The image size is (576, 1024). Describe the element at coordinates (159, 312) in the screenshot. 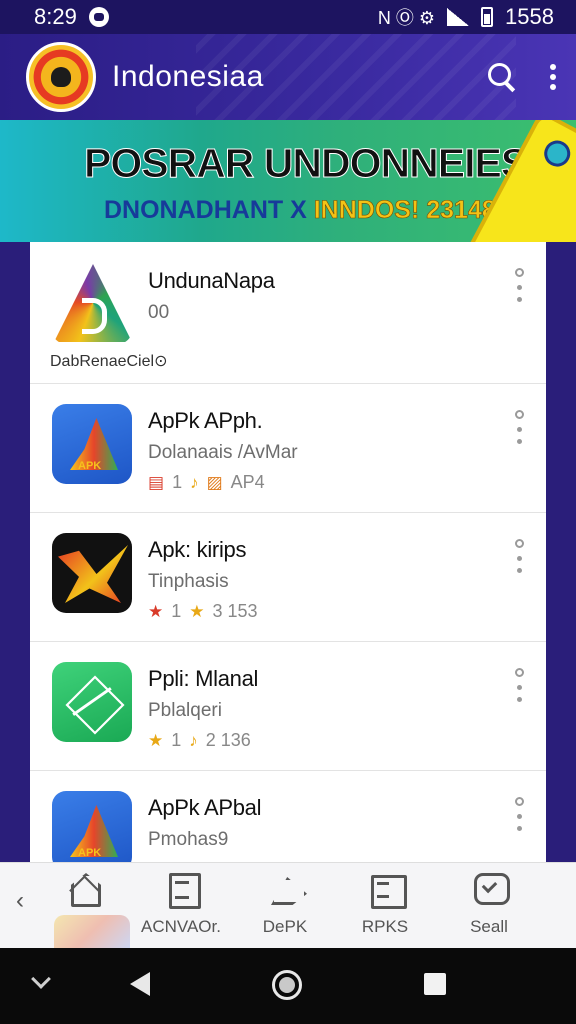

I see `app-subtitle: 00` at that location.